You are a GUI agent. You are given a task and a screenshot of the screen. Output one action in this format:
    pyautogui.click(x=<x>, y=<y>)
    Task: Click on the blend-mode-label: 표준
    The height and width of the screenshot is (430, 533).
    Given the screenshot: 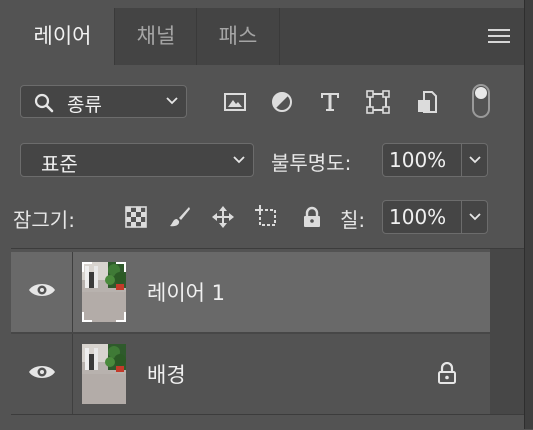 What is the action you would take?
    pyautogui.click(x=59, y=164)
    